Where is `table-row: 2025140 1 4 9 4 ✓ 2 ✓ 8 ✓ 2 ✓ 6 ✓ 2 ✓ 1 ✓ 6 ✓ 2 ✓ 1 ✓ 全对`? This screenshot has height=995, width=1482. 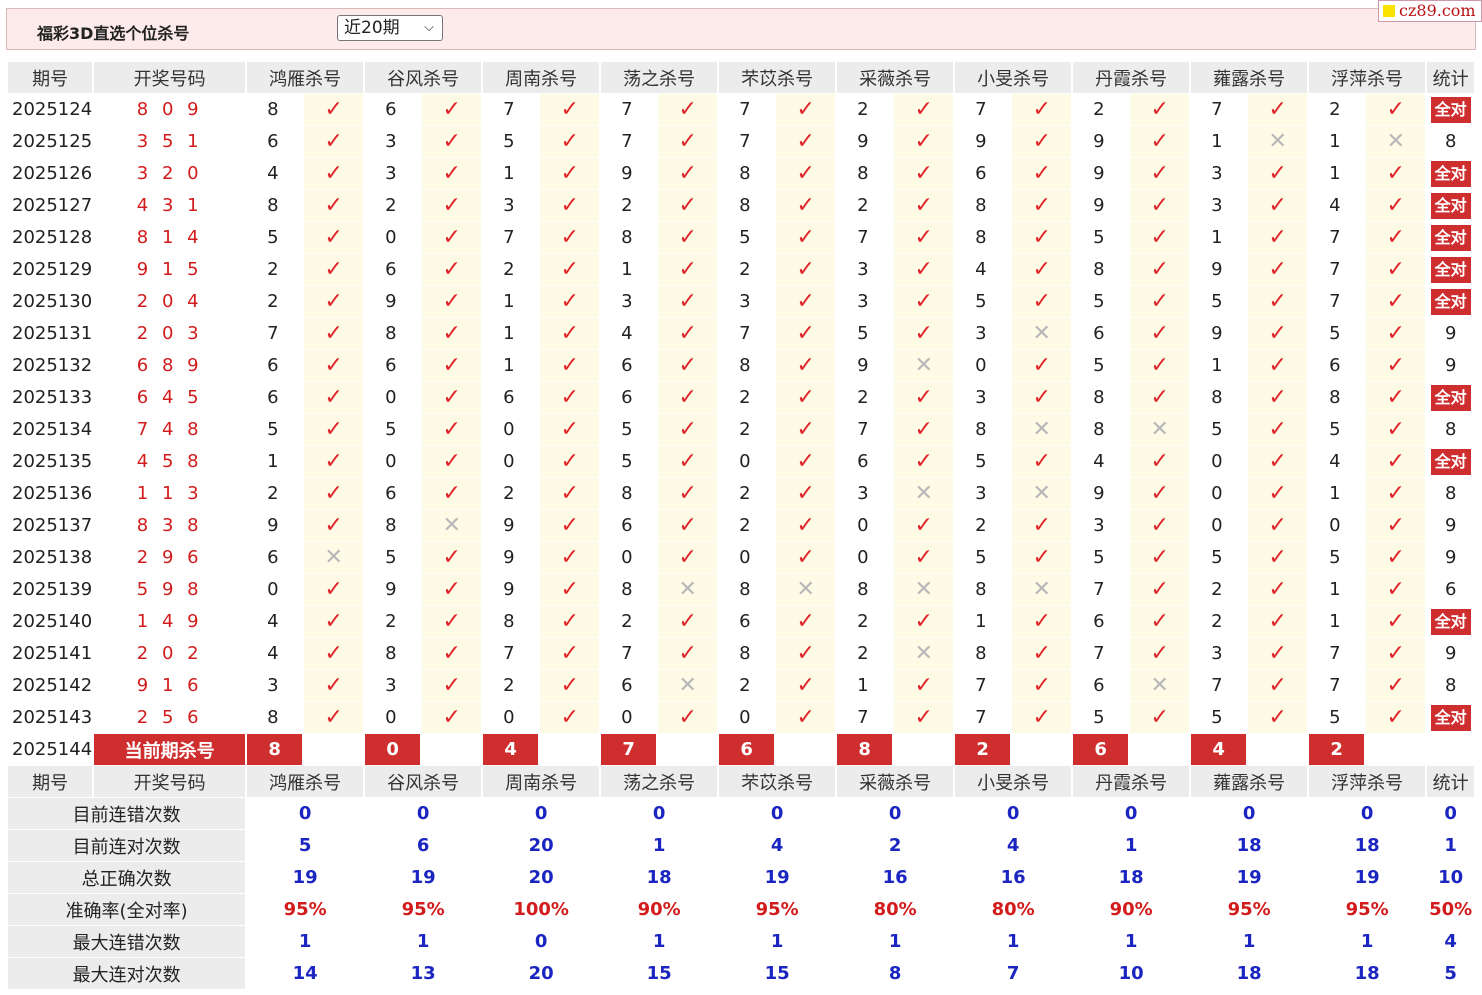
table-row: 2025140 1 4 9 4 ✓ 2 ✓ 8 ✓ 2 ✓ 6 ✓ 2 ✓ 1 ✓ 6 ✓ 2 ✓ 1 ✓ 全对 is located at coordinates (741, 621).